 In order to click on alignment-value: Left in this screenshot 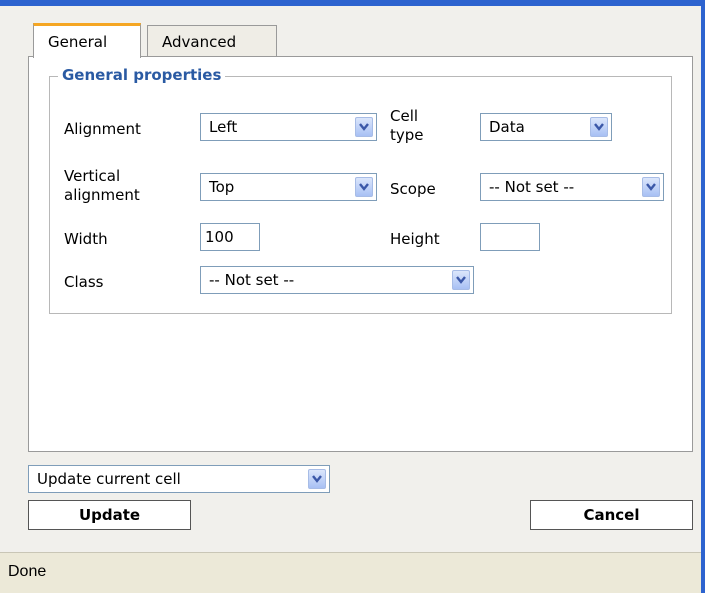, I will do `click(223, 127)`.